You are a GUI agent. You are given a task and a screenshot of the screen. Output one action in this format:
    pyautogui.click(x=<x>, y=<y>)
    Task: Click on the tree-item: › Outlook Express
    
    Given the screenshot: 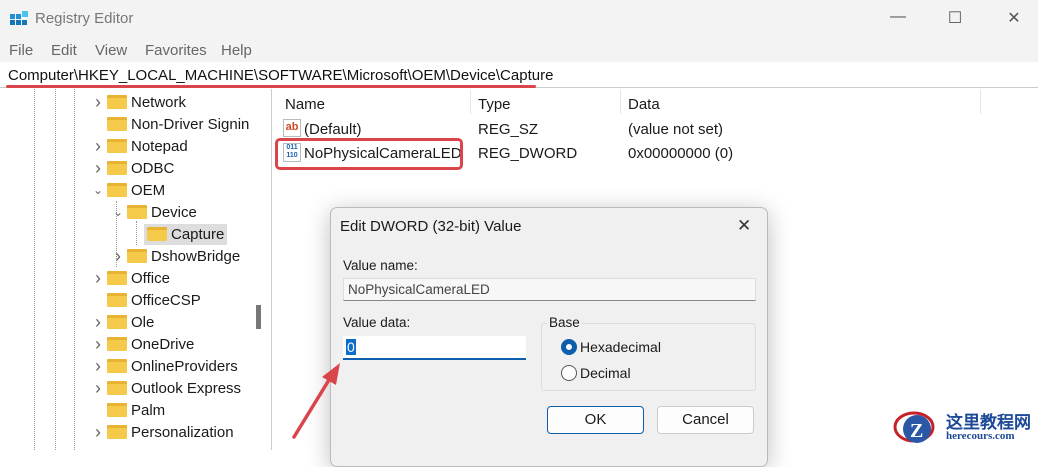 What is the action you would take?
    pyautogui.click(x=166, y=388)
    